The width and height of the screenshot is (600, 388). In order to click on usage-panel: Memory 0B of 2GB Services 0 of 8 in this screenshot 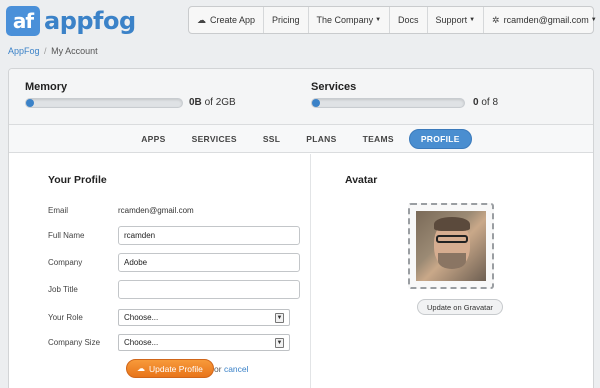, I will do `click(301, 97)`.